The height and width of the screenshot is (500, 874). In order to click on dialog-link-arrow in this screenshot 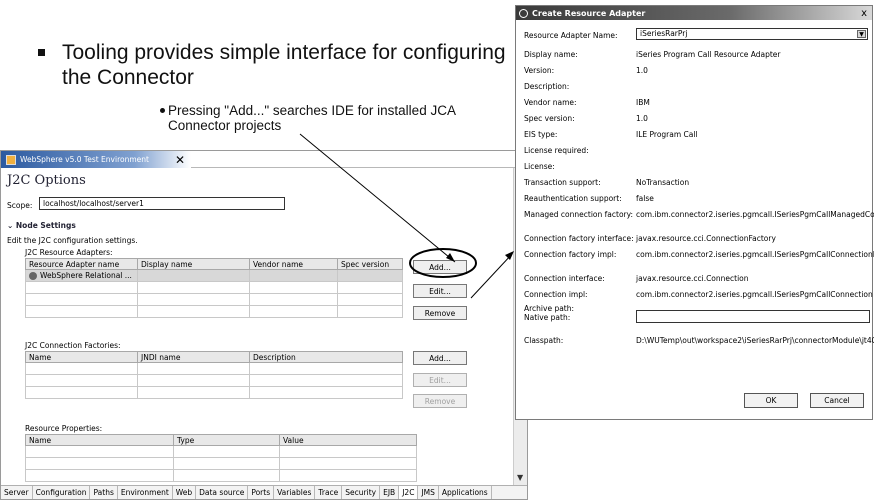, I will do `click(491, 276)`.